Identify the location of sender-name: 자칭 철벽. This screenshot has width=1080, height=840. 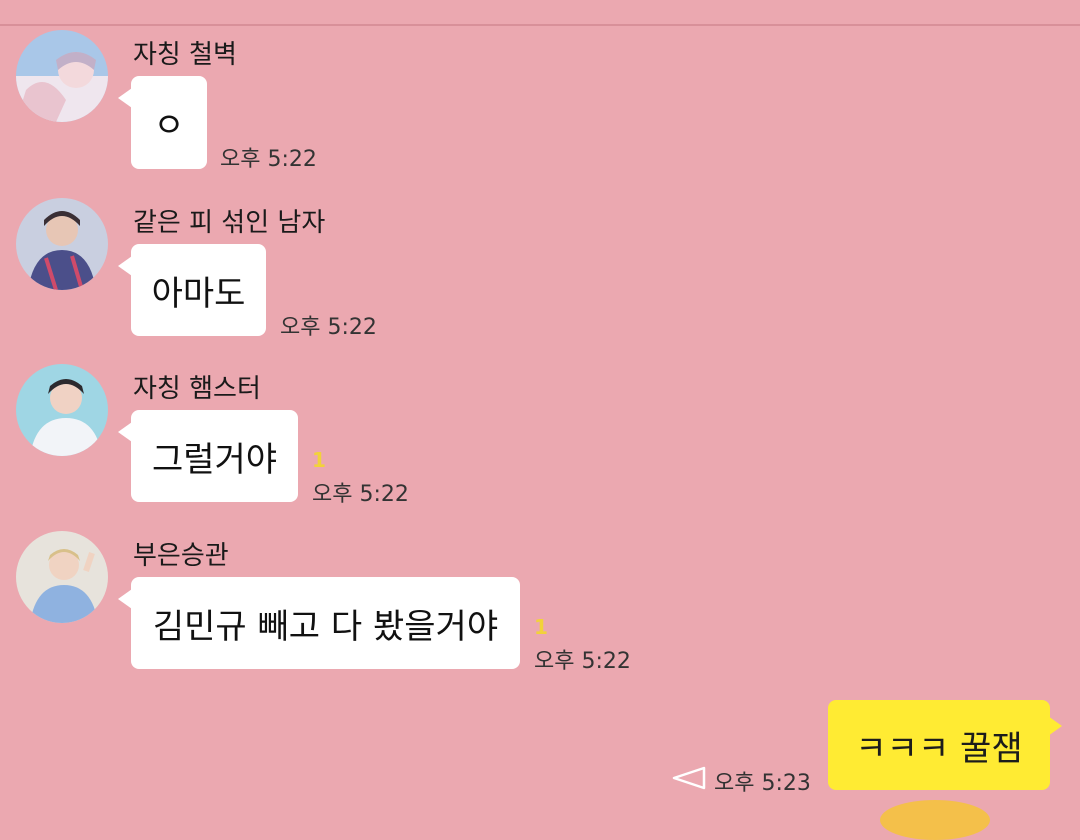
(185, 55).